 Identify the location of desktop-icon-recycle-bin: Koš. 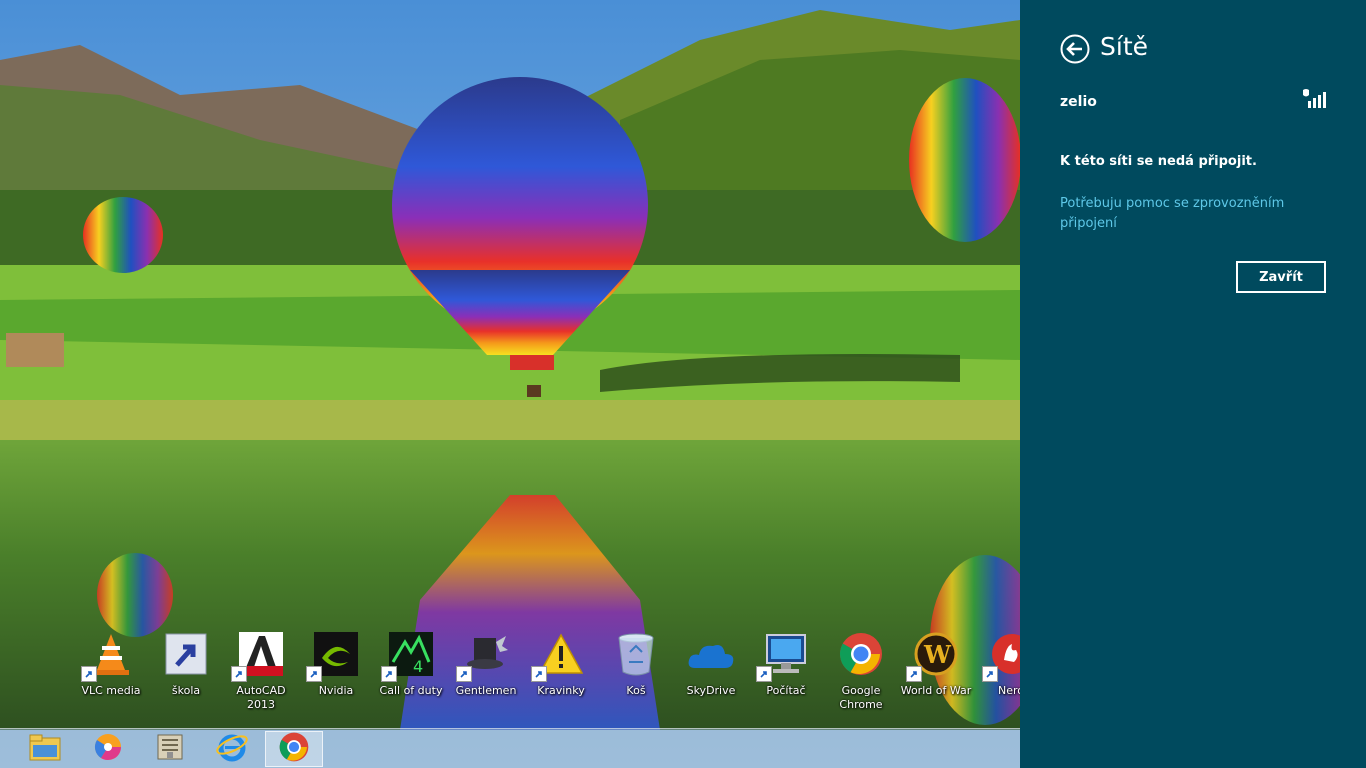
(636, 673).